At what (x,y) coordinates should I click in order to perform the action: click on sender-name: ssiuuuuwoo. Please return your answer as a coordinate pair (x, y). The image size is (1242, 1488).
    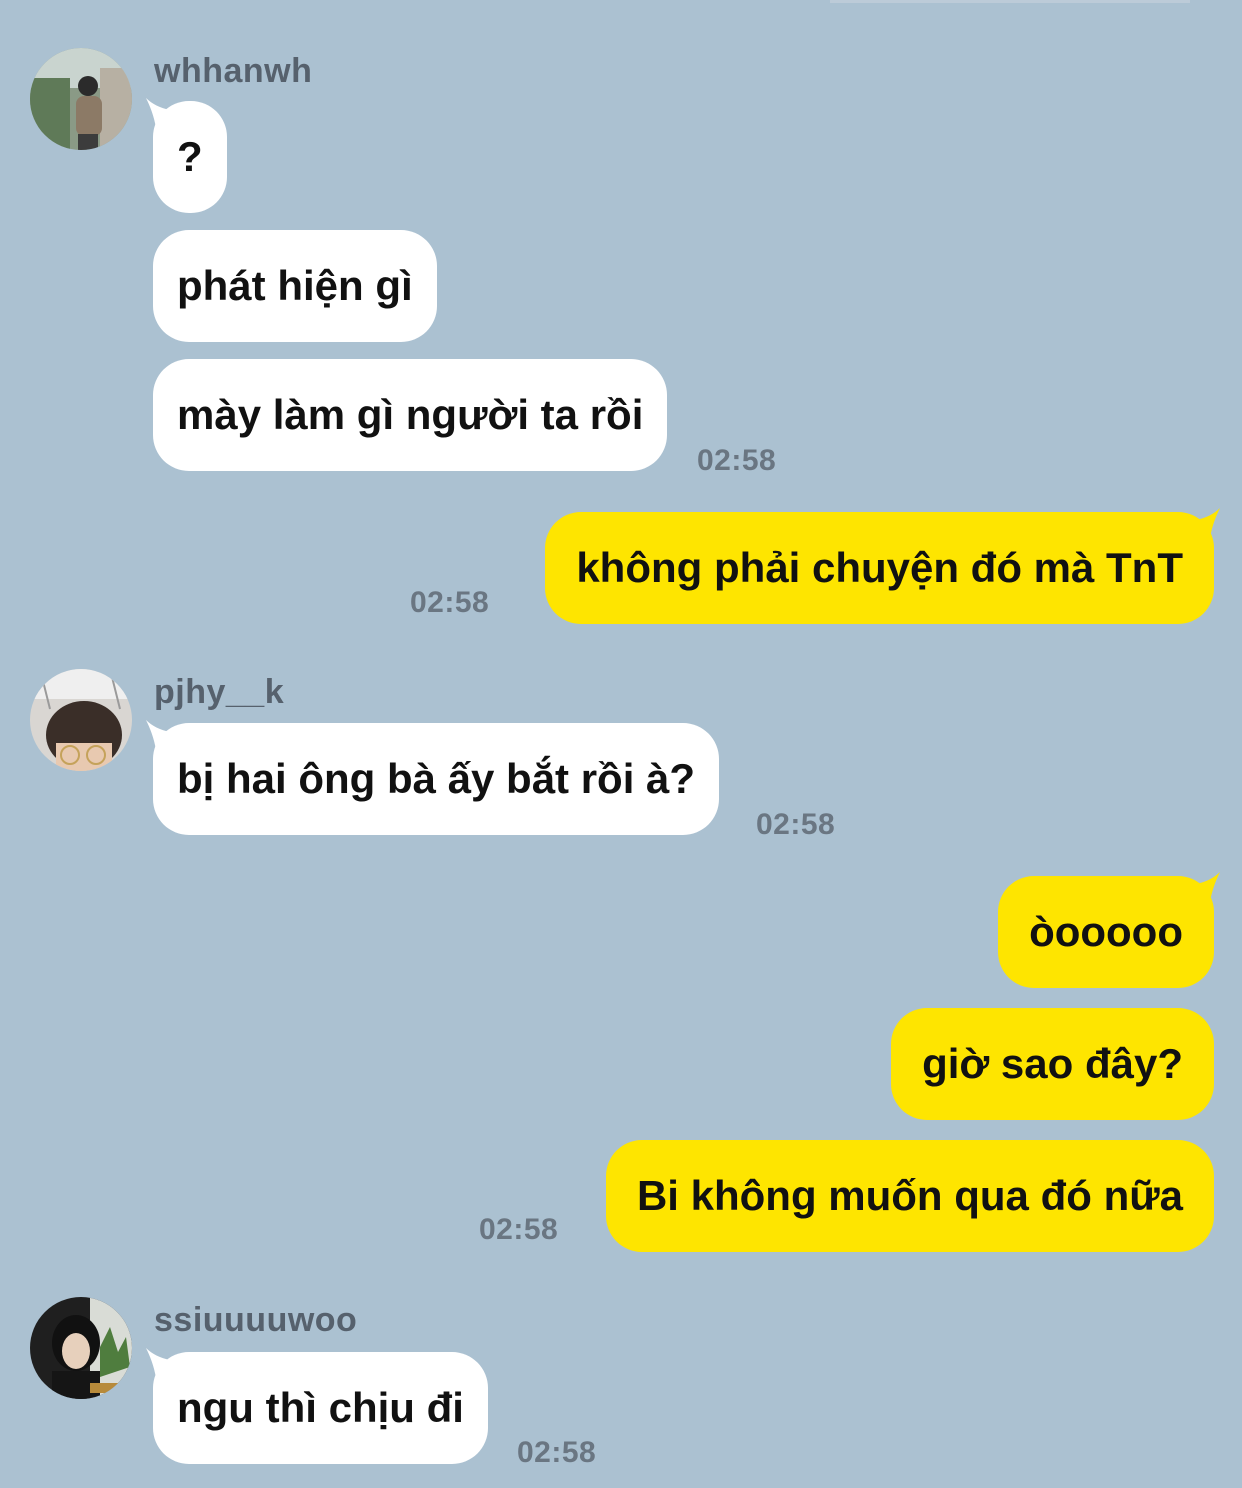
    Looking at the image, I should click on (256, 1320).